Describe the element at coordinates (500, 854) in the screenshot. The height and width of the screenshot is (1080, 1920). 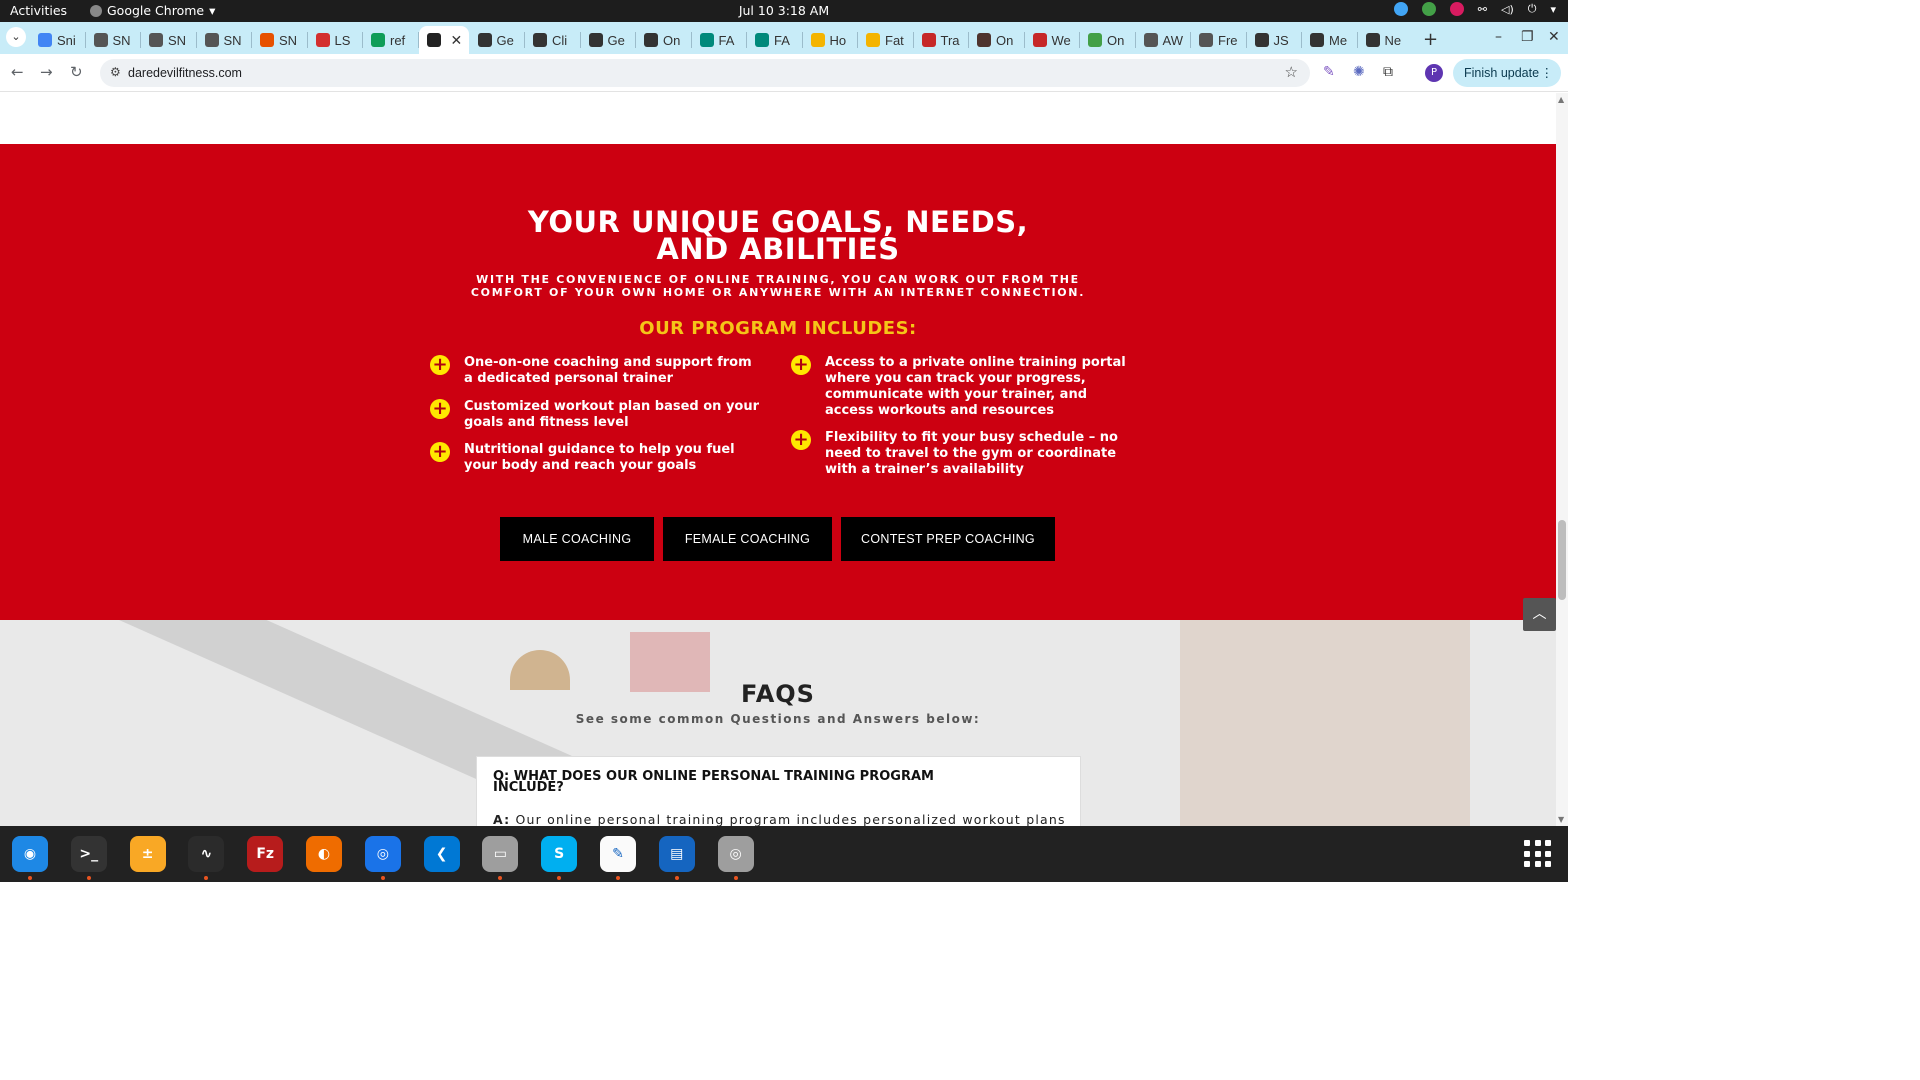
I see `dock-files-icon: ▭` at that location.